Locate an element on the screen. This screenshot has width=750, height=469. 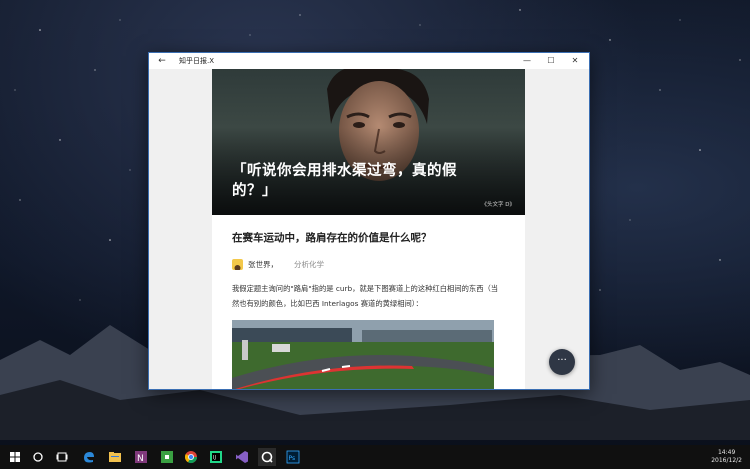
app-green-icon is located at coordinates (167, 457).